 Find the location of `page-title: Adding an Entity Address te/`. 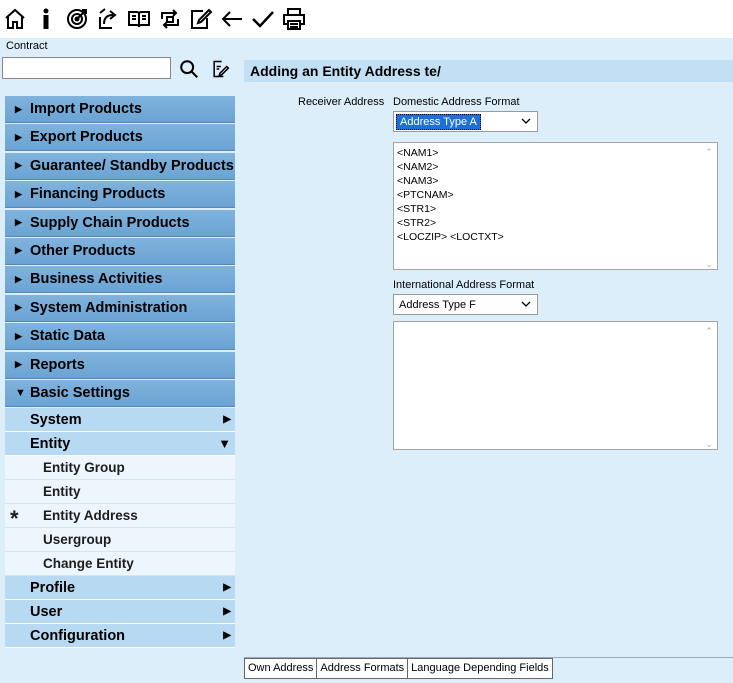

page-title: Adding an Entity Address te/ is located at coordinates (488, 71).